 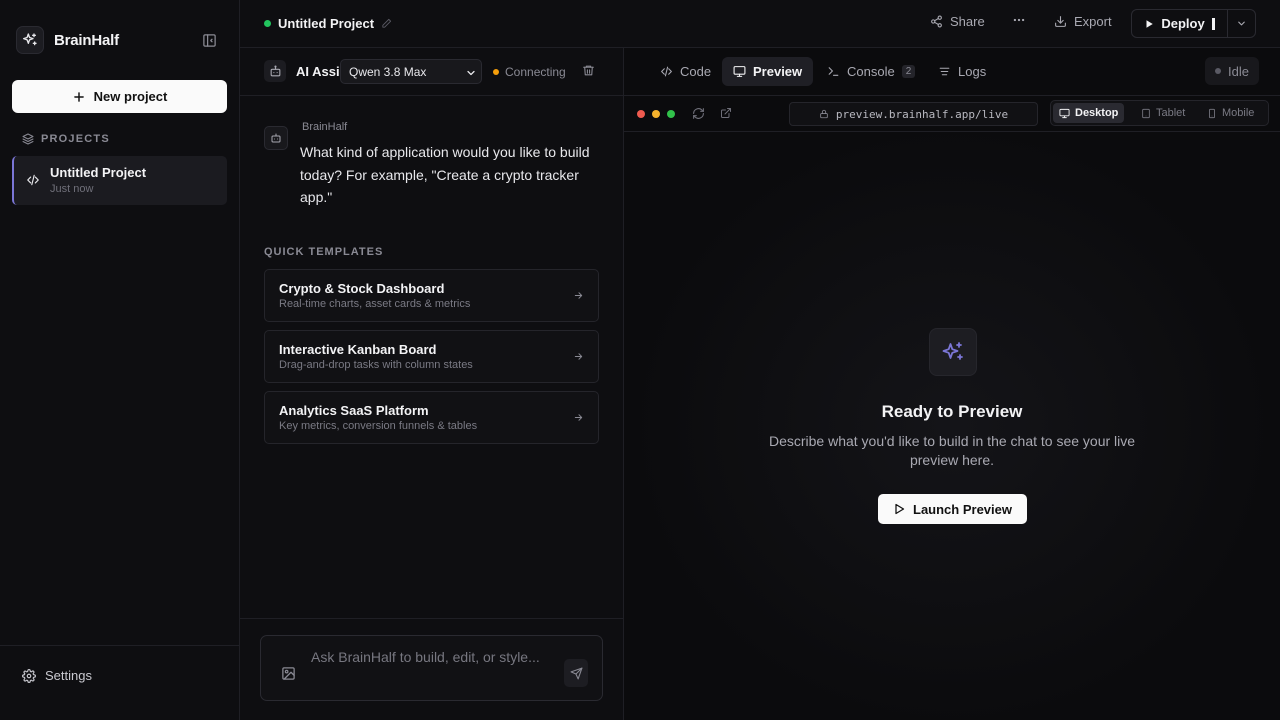 I want to click on tab-code: Code, so click(x=685, y=71).